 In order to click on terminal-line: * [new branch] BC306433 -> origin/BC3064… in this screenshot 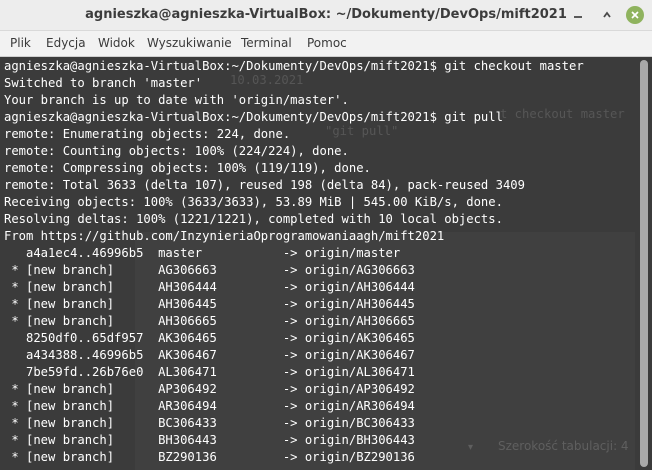, I will do `click(209, 423)`.